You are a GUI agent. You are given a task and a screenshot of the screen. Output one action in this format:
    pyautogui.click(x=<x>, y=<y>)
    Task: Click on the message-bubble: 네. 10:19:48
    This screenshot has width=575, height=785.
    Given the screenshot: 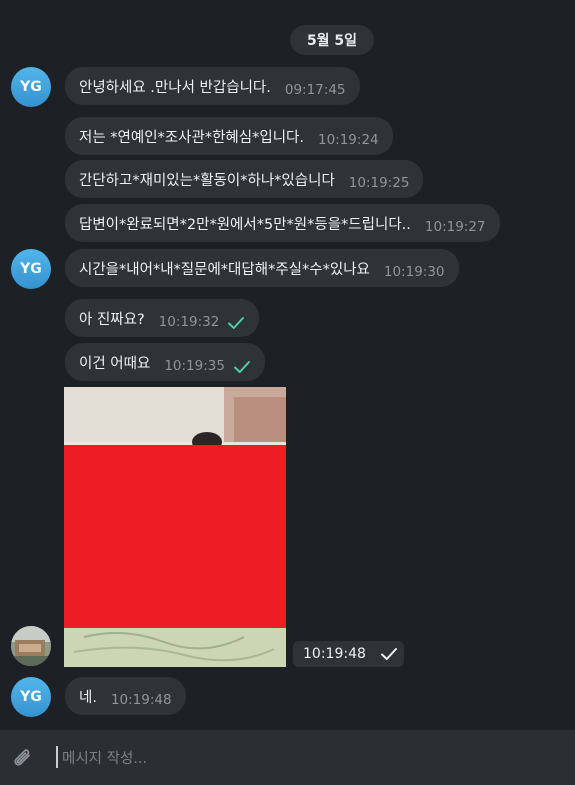 What is the action you would take?
    pyautogui.click(x=125, y=696)
    